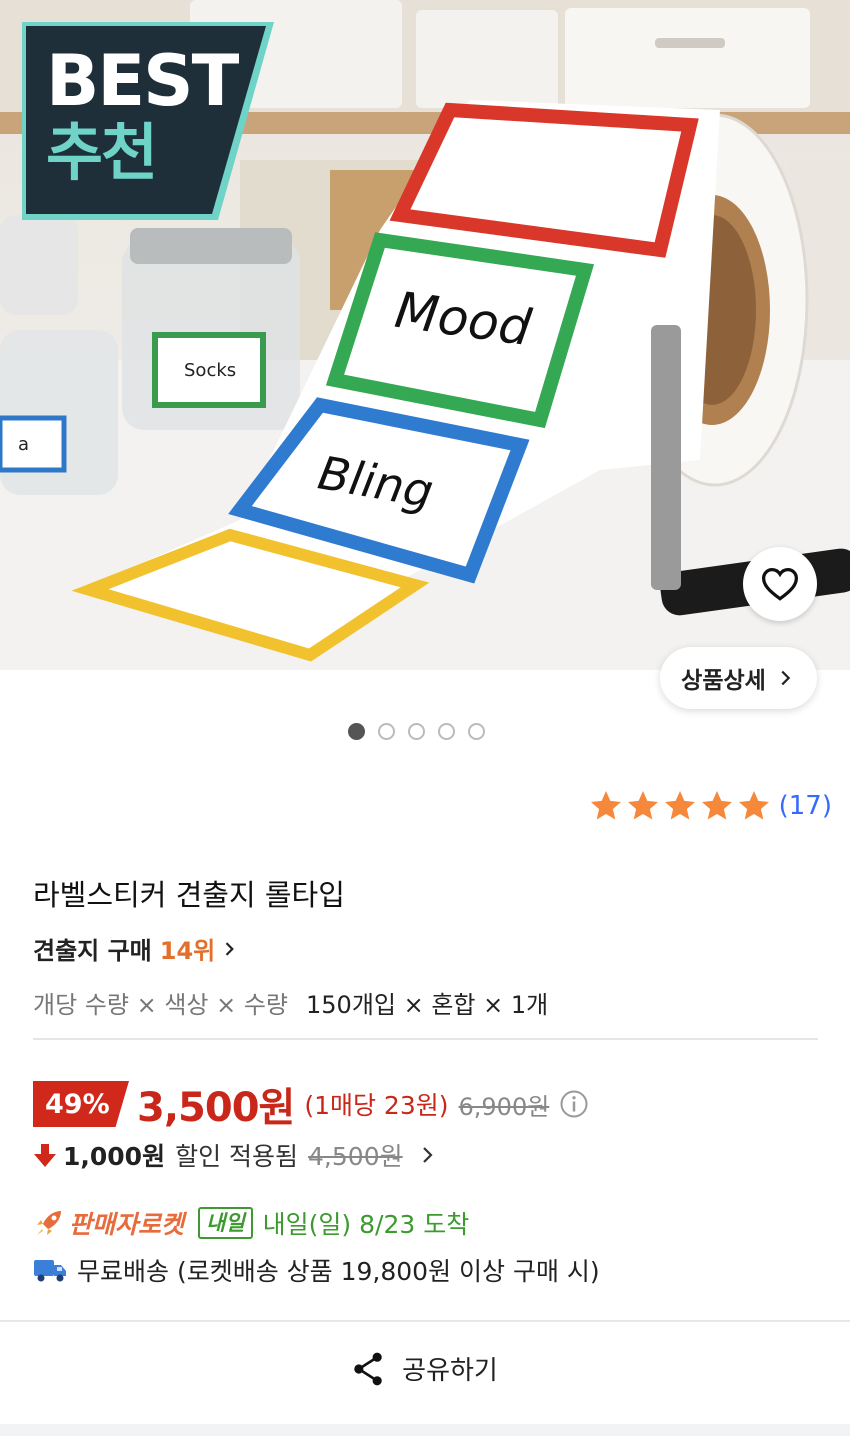 Image resolution: width=850 pixels, height=1436 pixels. Describe the element at coordinates (225, 1223) in the screenshot. I see `tomorrow-badge: 내일` at that location.